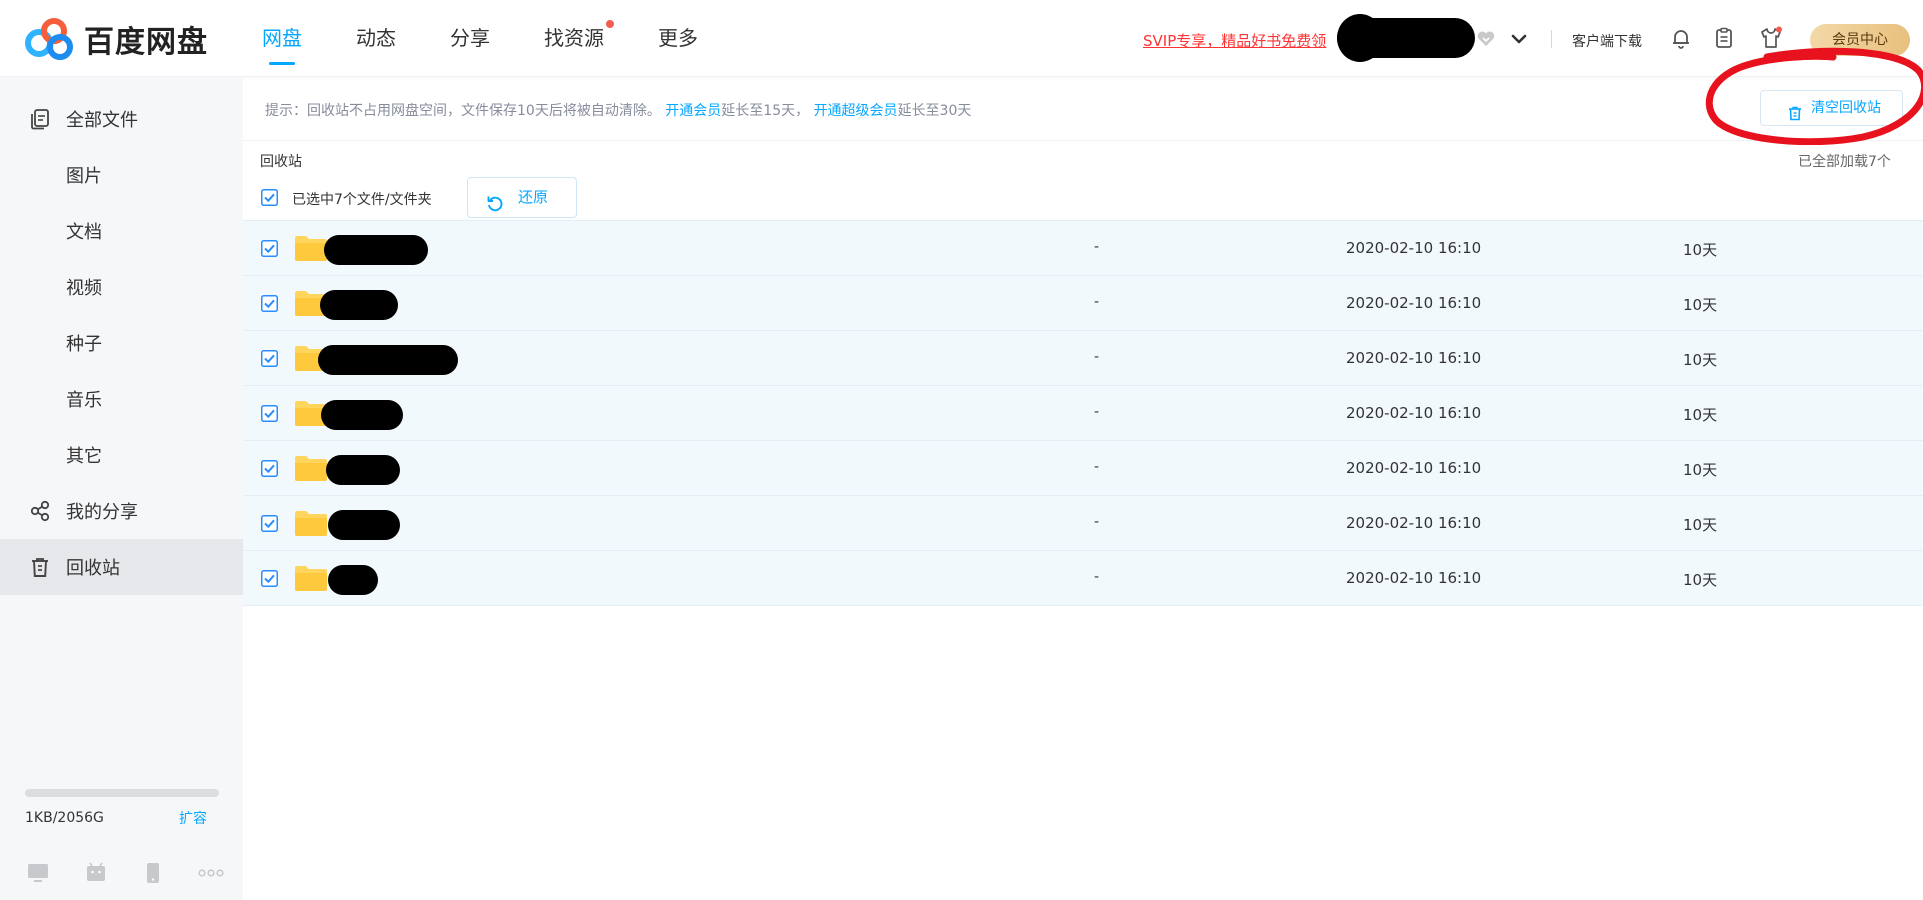 The height and width of the screenshot is (900, 1923). I want to click on nav-label: 分享, so click(470, 38).